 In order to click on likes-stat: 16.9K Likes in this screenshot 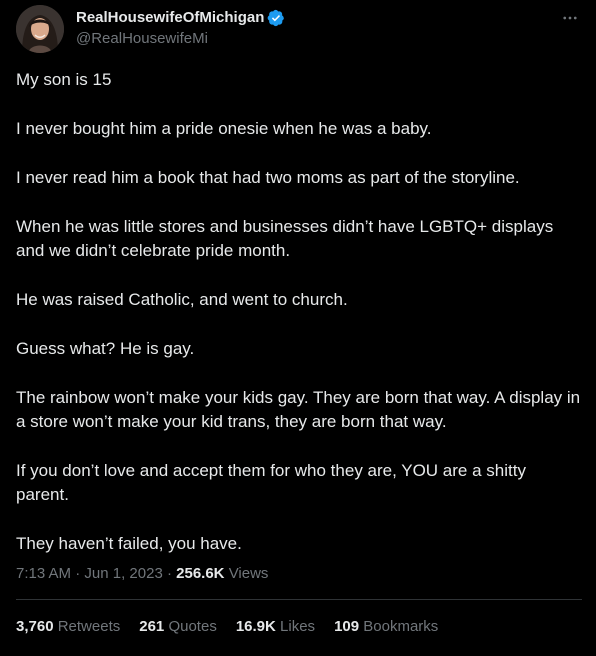, I will do `click(275, 627)`.